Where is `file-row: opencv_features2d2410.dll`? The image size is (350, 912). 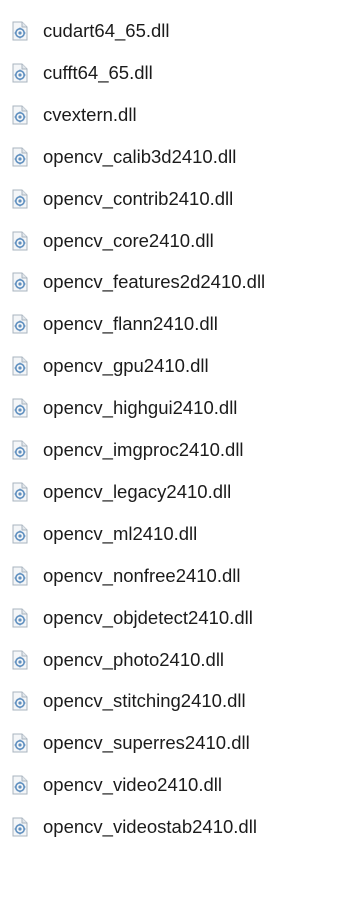 file-row: opencv_features2d2410.dll is located at coordinates (175, 282).